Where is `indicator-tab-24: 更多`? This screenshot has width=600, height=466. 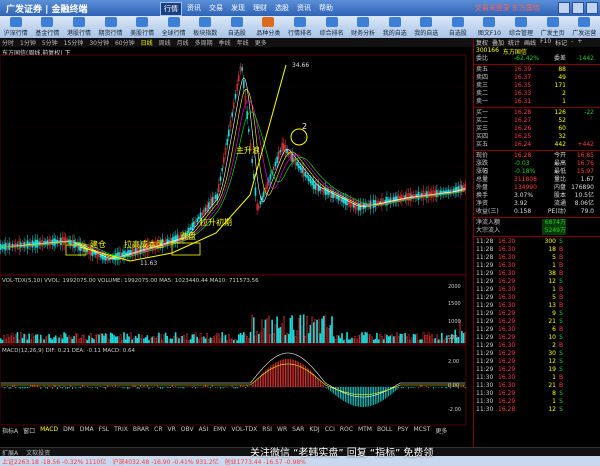 indicator-tab-24: 更多 is located at coordinates (441, 430).